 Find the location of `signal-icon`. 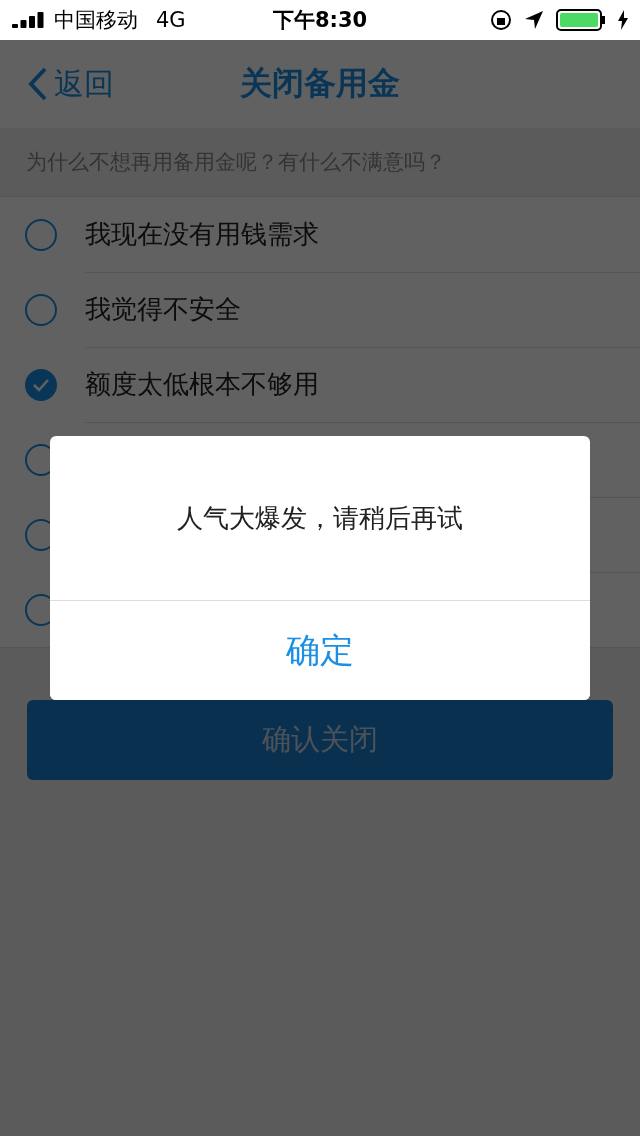

signal-icon is located at coordinates (29, 20).